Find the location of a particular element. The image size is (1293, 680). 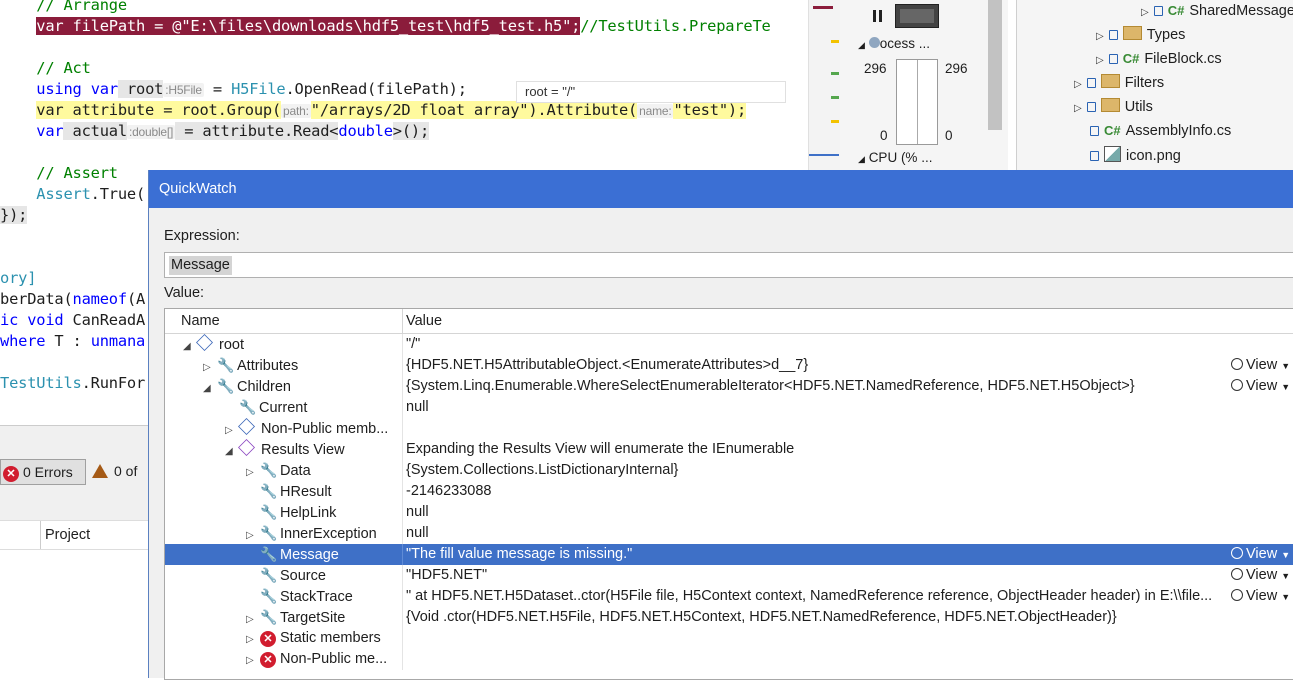

code-line: berData(nameof(A is located at coordinates (72, 299).